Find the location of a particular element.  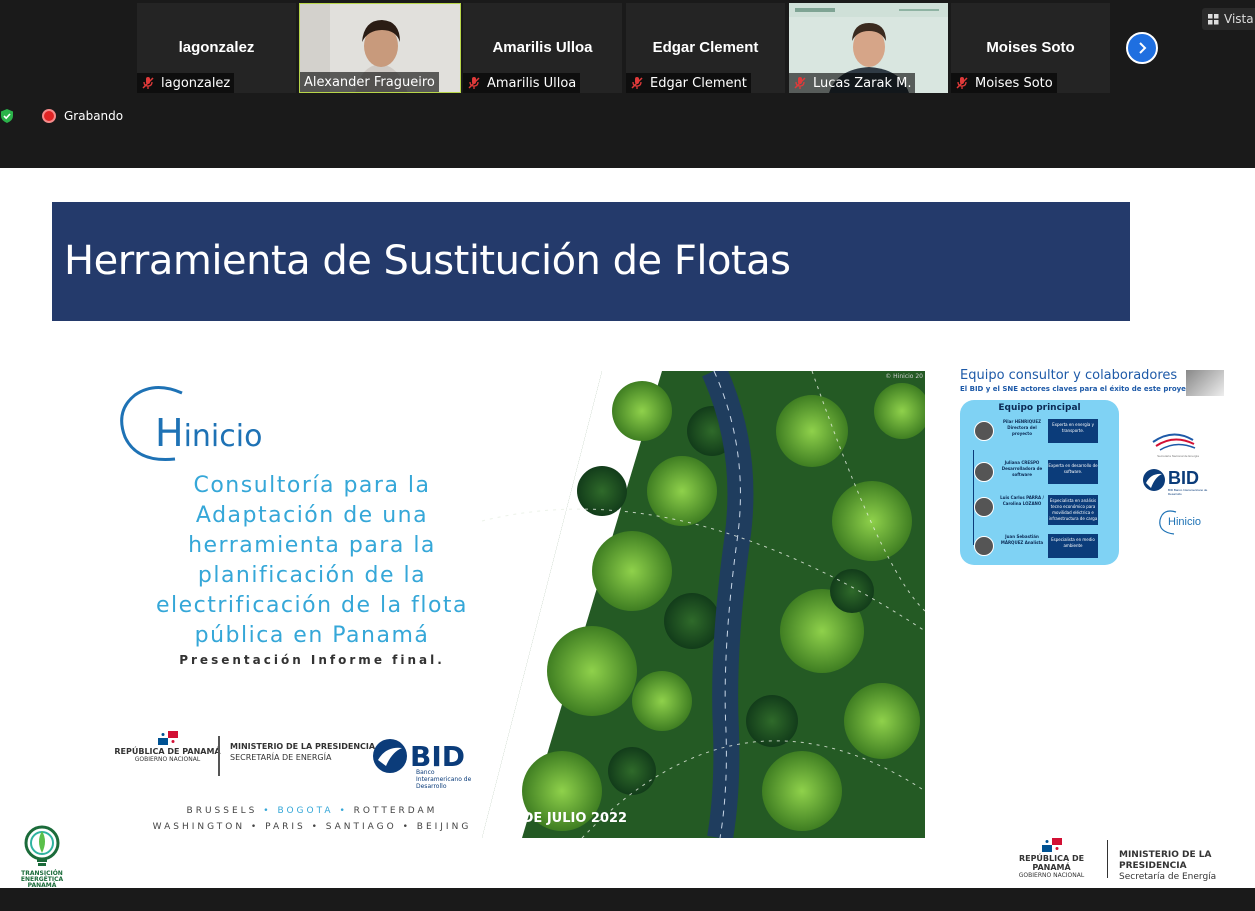

footer-ministry-line2: Secretaría de Energía is located at coordinates (1168, 877).